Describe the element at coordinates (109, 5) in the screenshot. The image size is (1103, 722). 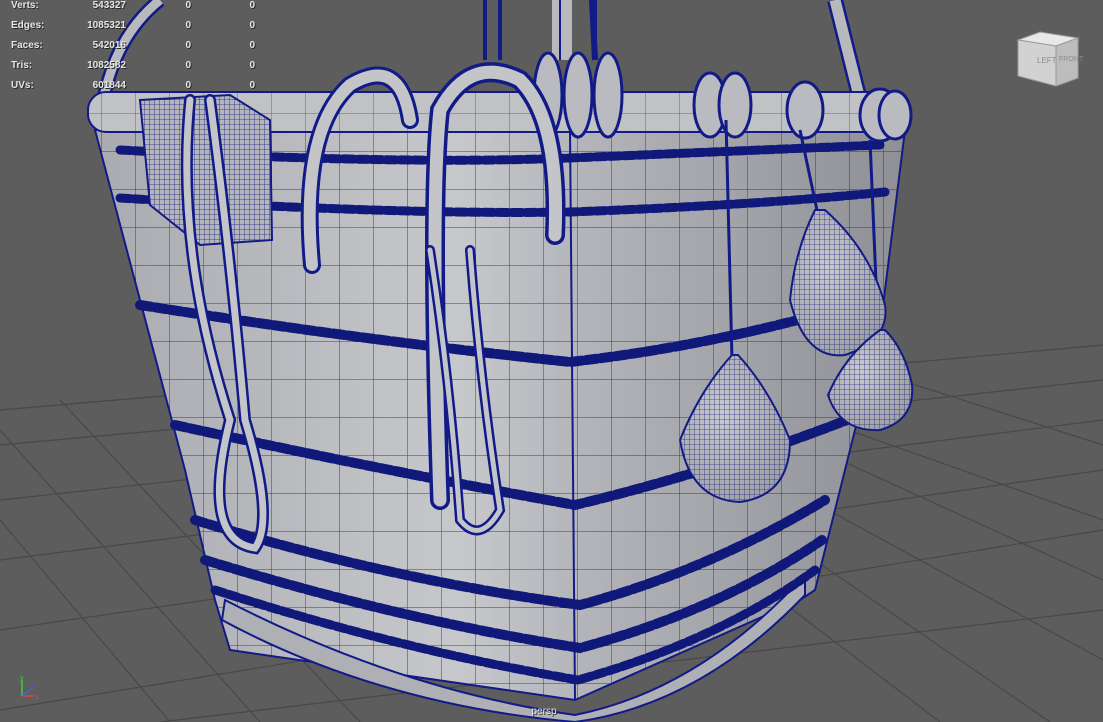
I see `hud-value: 543327` at that location.